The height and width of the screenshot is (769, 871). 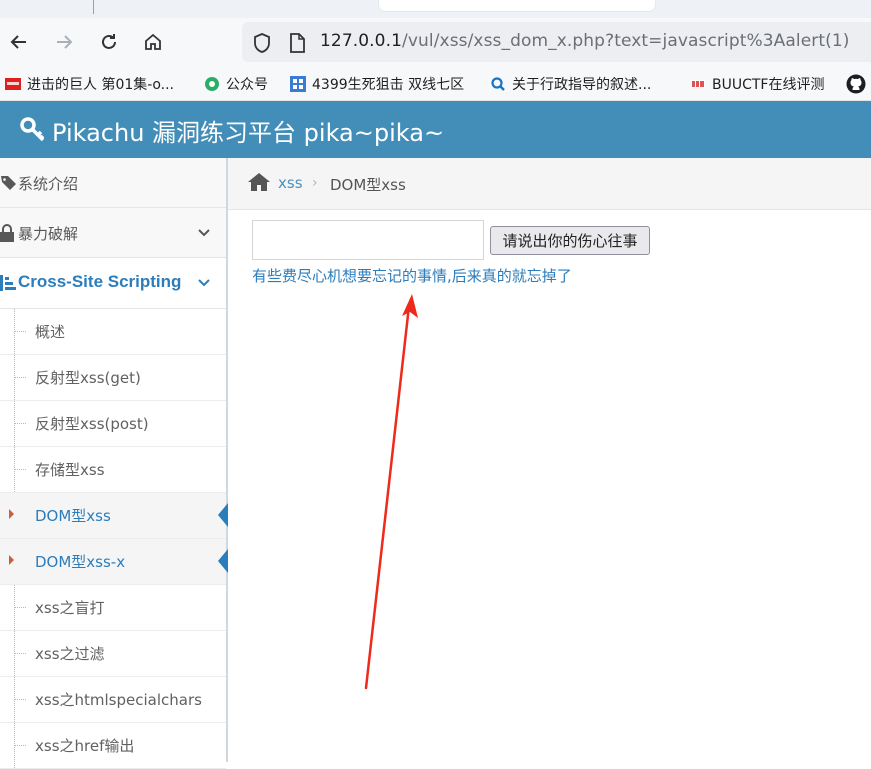 I want to click on bookmark-item: 4399生死狙击 双线七区, so click(x=377, y=84).